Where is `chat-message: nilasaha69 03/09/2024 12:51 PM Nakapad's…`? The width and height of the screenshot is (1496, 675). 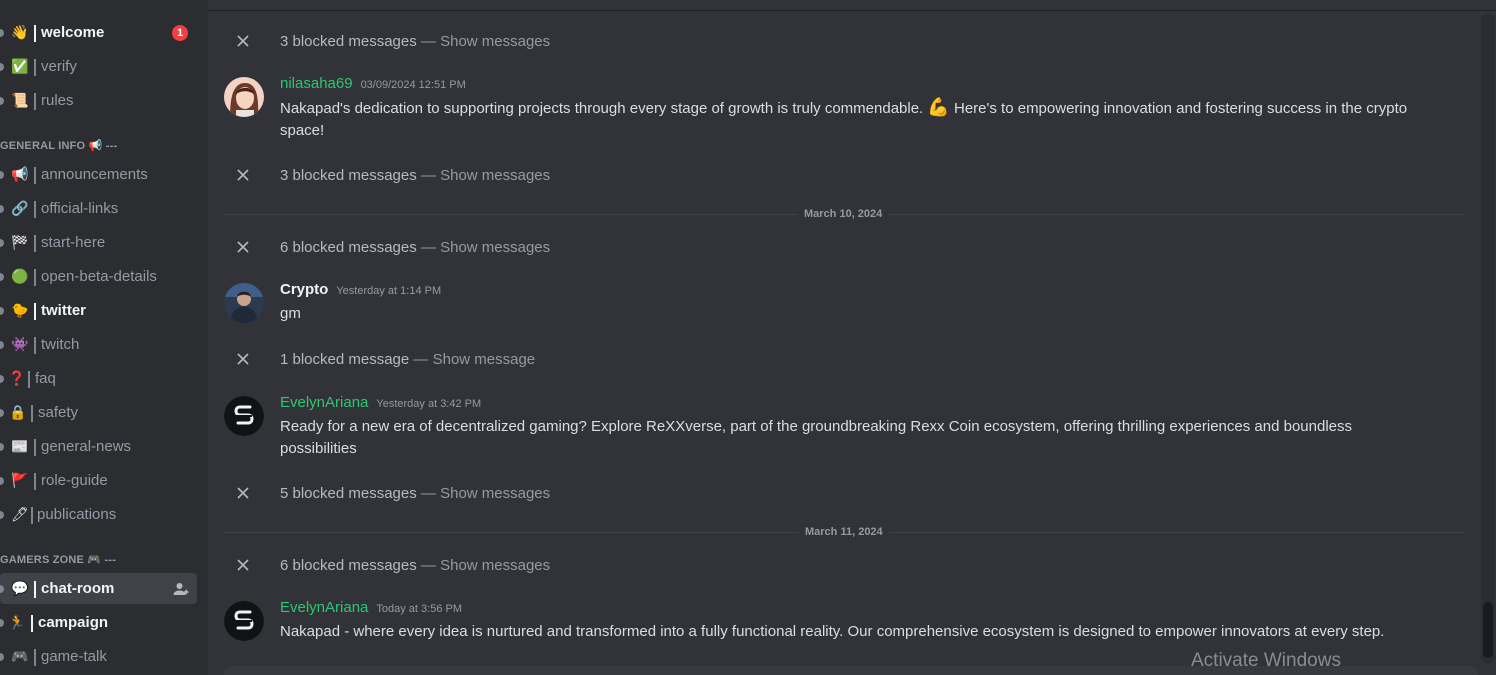 chat-message: nilasaha69 03/09/2024 12:51 PM Nakapad's… is located at coordinates (849, 109).